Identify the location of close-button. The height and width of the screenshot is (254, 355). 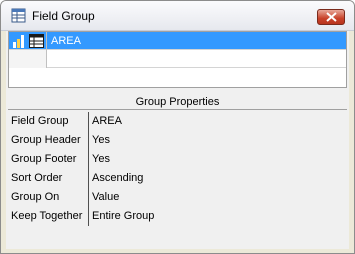
(331, 17).